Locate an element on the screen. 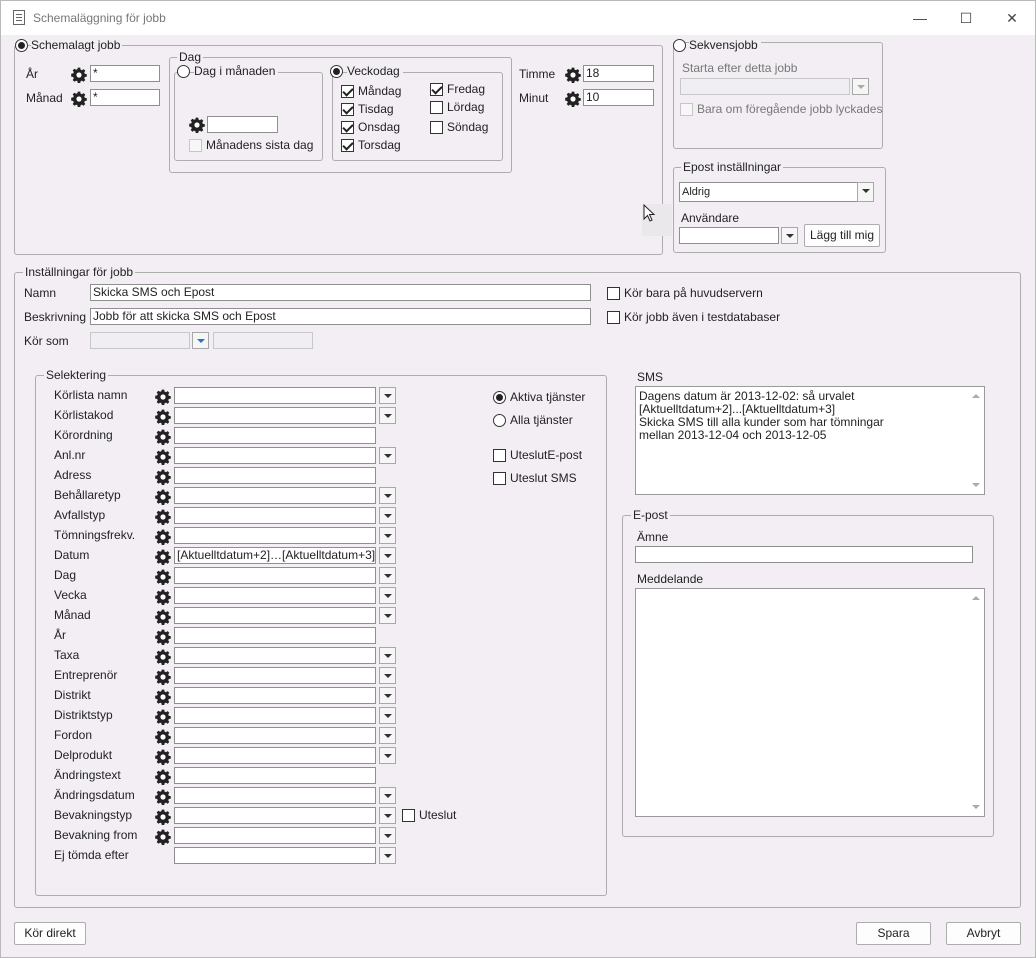 The width and height of the screenshot is (1036, 958). active-services-radio is located at coordinates (499, 397).